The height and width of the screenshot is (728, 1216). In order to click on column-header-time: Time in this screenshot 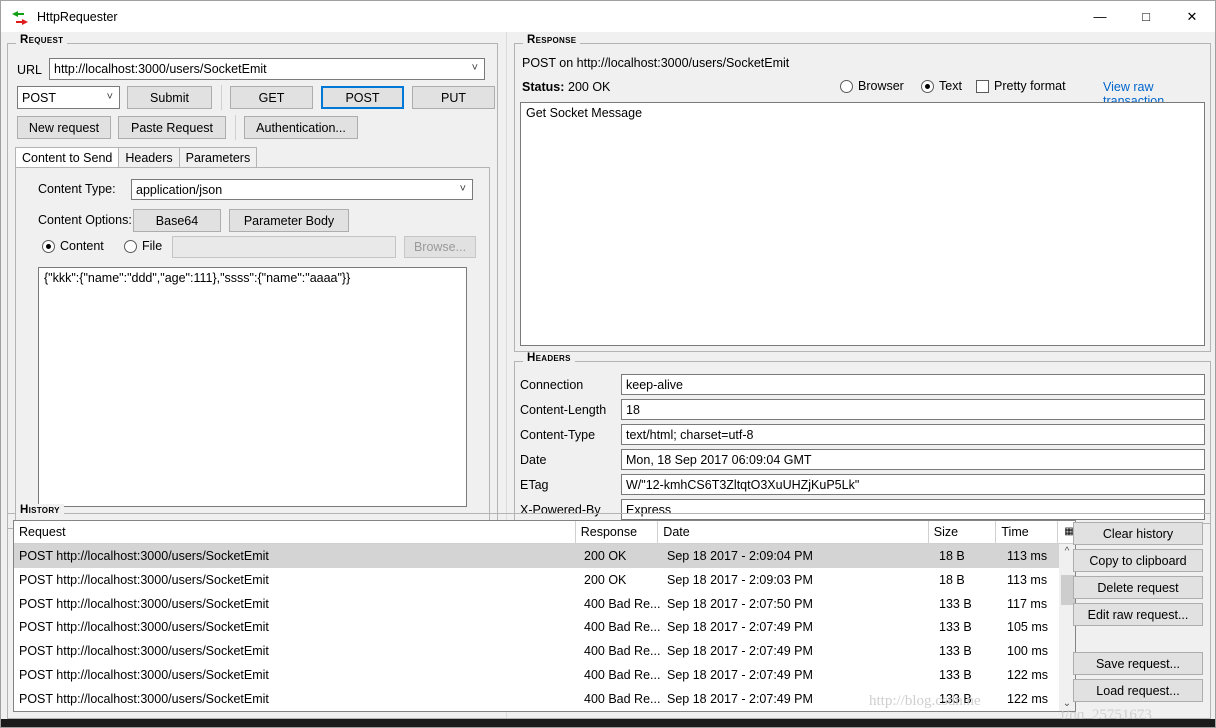, I will do `click(1027, 532)`.